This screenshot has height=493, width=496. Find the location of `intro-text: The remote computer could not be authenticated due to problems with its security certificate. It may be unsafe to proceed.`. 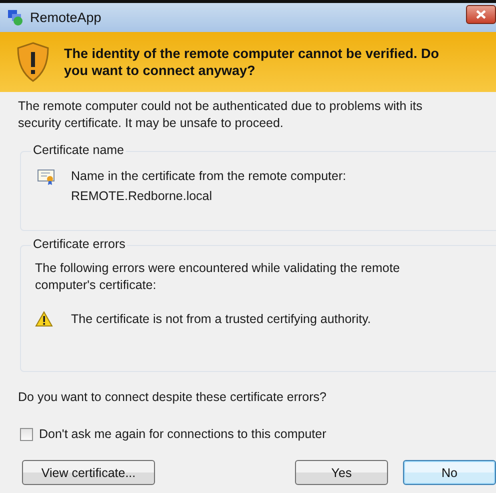

intro-text: The remote computer could not be authenticated due to problems with its security certificate. It may be unsafe to proceed. is located at coordinates (221, 115).